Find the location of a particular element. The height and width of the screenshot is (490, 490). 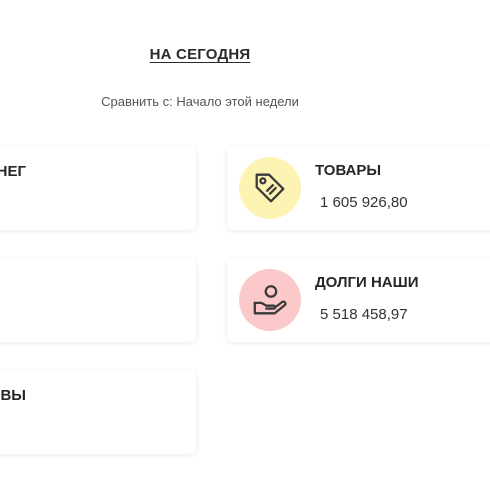

card-title: ДОЛГИ НАШИ is located at coordinates (367, 282).